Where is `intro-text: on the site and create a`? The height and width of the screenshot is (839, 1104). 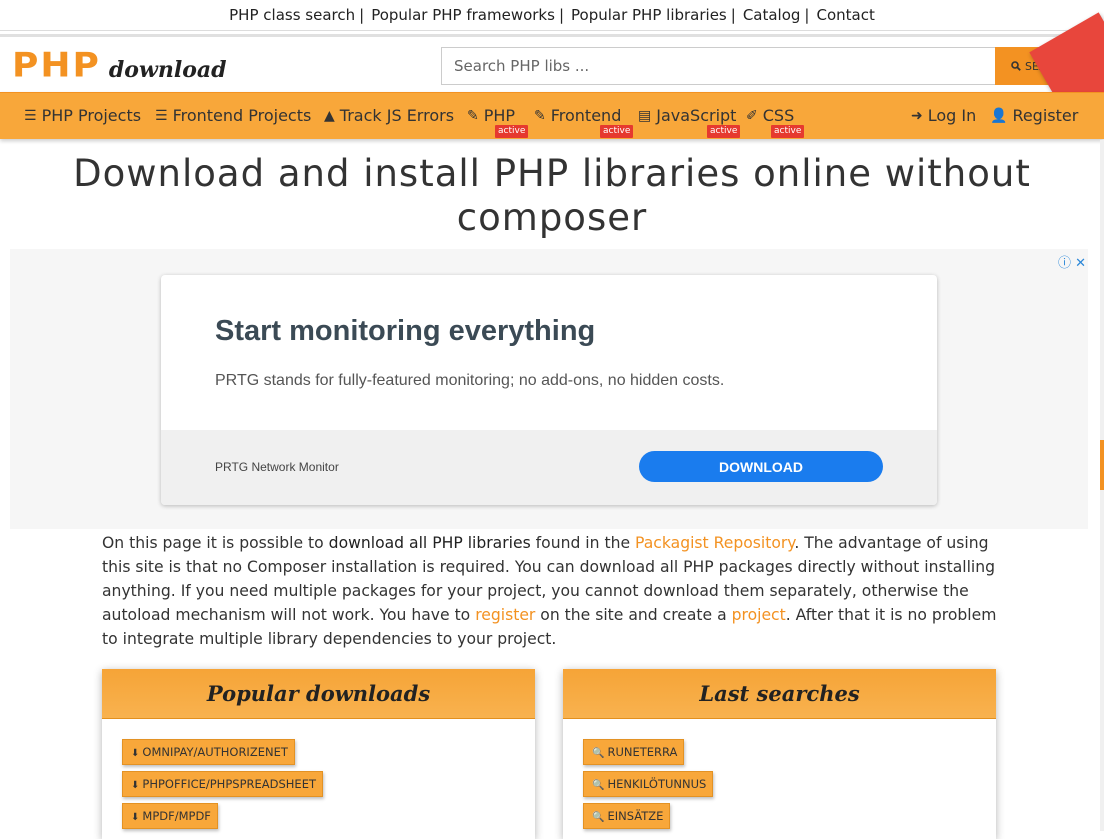 intro-text: on the site and create a is located at coordinates (633, 615).